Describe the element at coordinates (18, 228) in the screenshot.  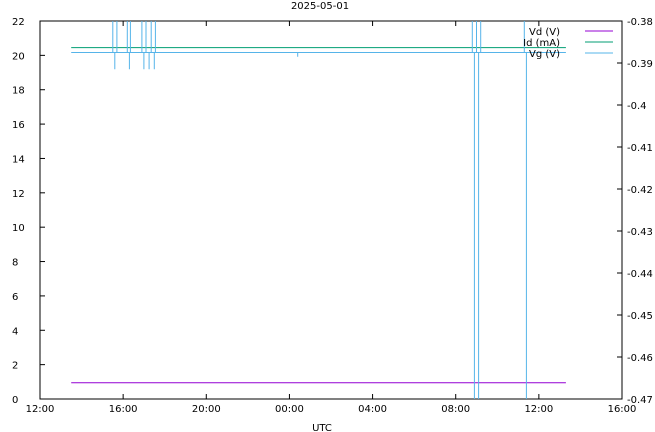
I see `y-tick-label: 10` at that location.